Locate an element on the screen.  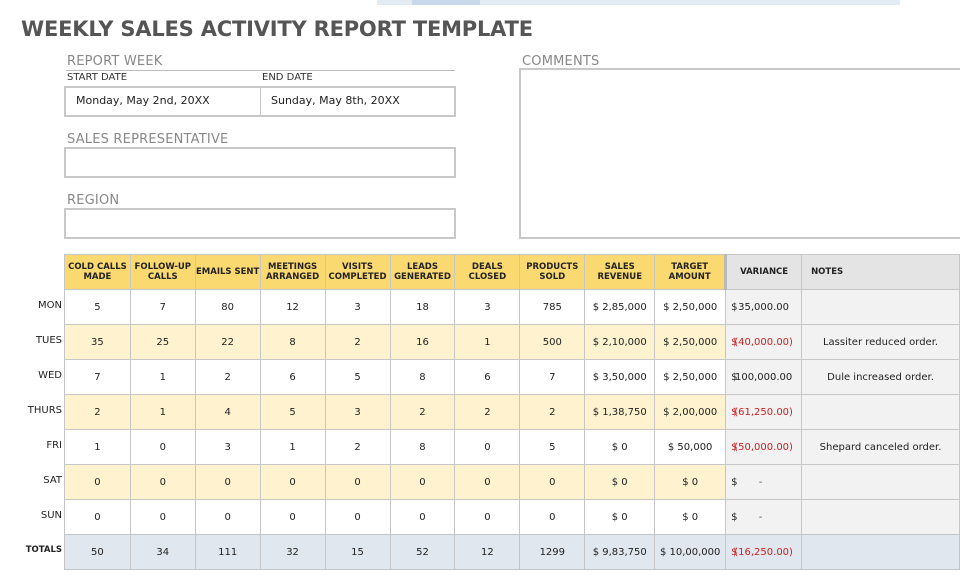
table-cell: 35 is located at coordinates (97, 342).